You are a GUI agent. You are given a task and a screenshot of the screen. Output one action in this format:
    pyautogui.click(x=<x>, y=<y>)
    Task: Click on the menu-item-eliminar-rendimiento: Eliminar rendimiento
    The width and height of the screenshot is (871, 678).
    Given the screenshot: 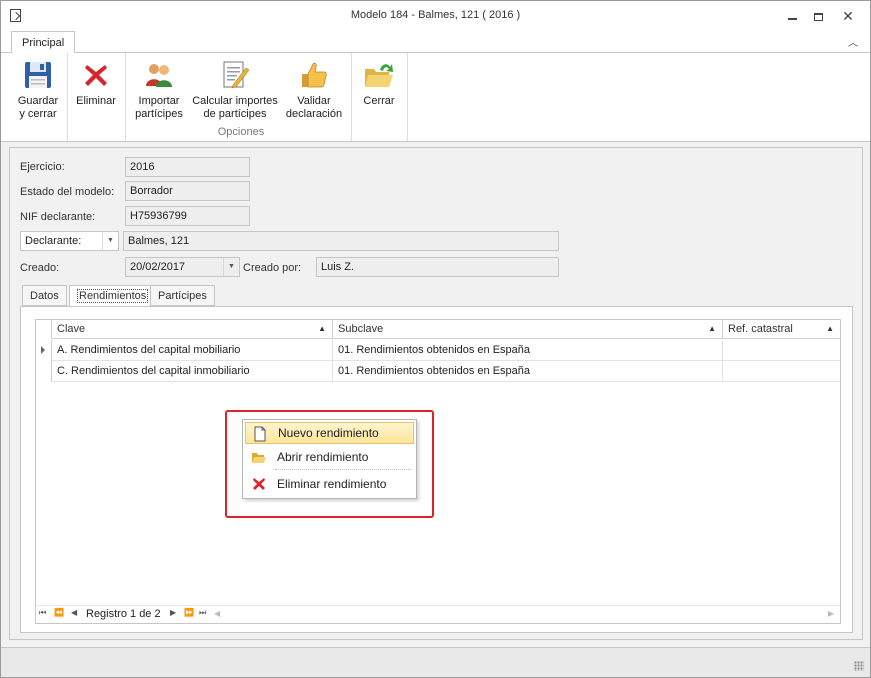 What is the action you would take?
    pyautogui.click(x=329, y=484)
    